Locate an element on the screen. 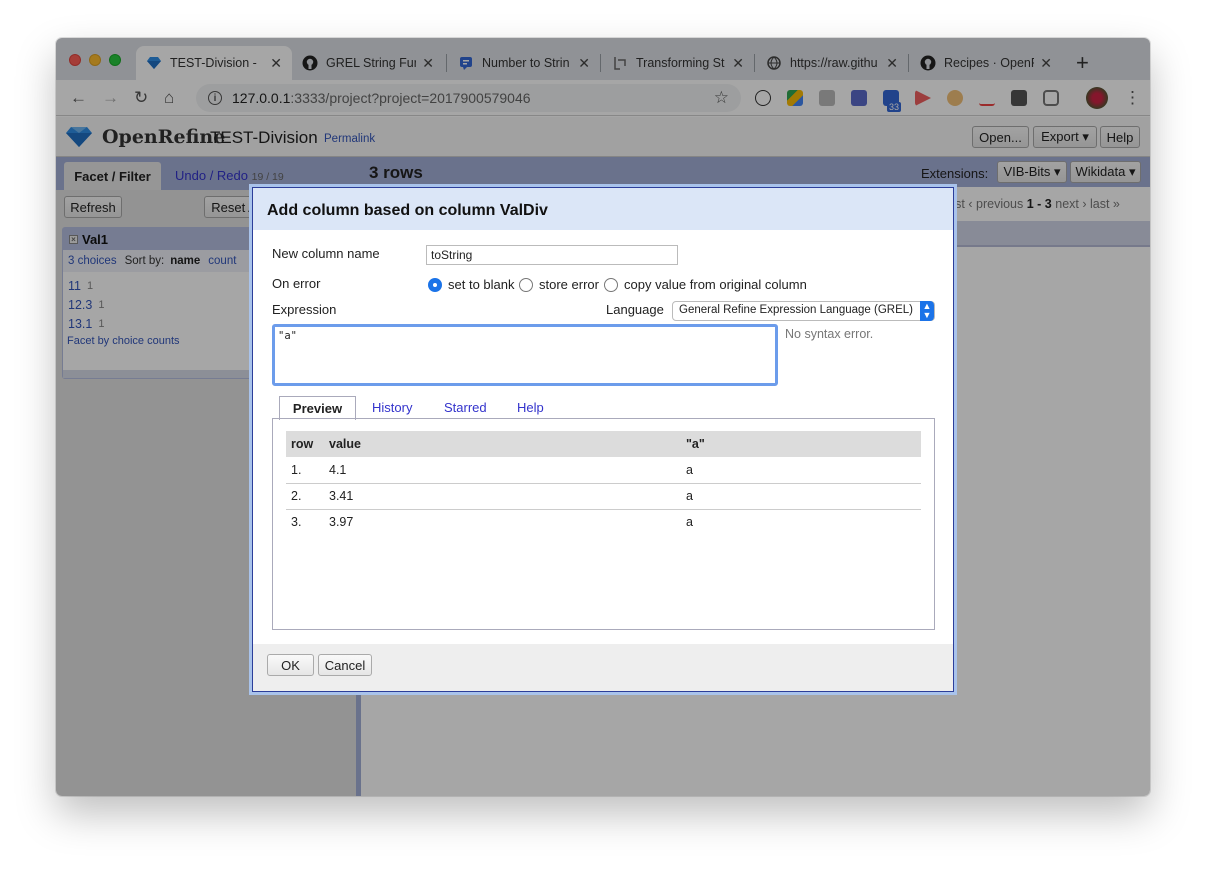 This screenshot has width=1206, height=870. row-number: 3. is located at coordinates (296, 522).